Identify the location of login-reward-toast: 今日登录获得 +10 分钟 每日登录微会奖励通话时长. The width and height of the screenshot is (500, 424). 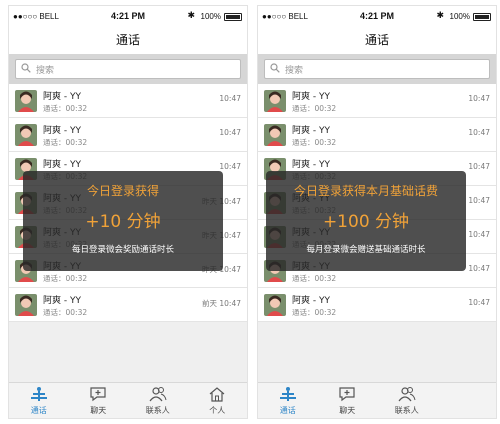
(123, 221).